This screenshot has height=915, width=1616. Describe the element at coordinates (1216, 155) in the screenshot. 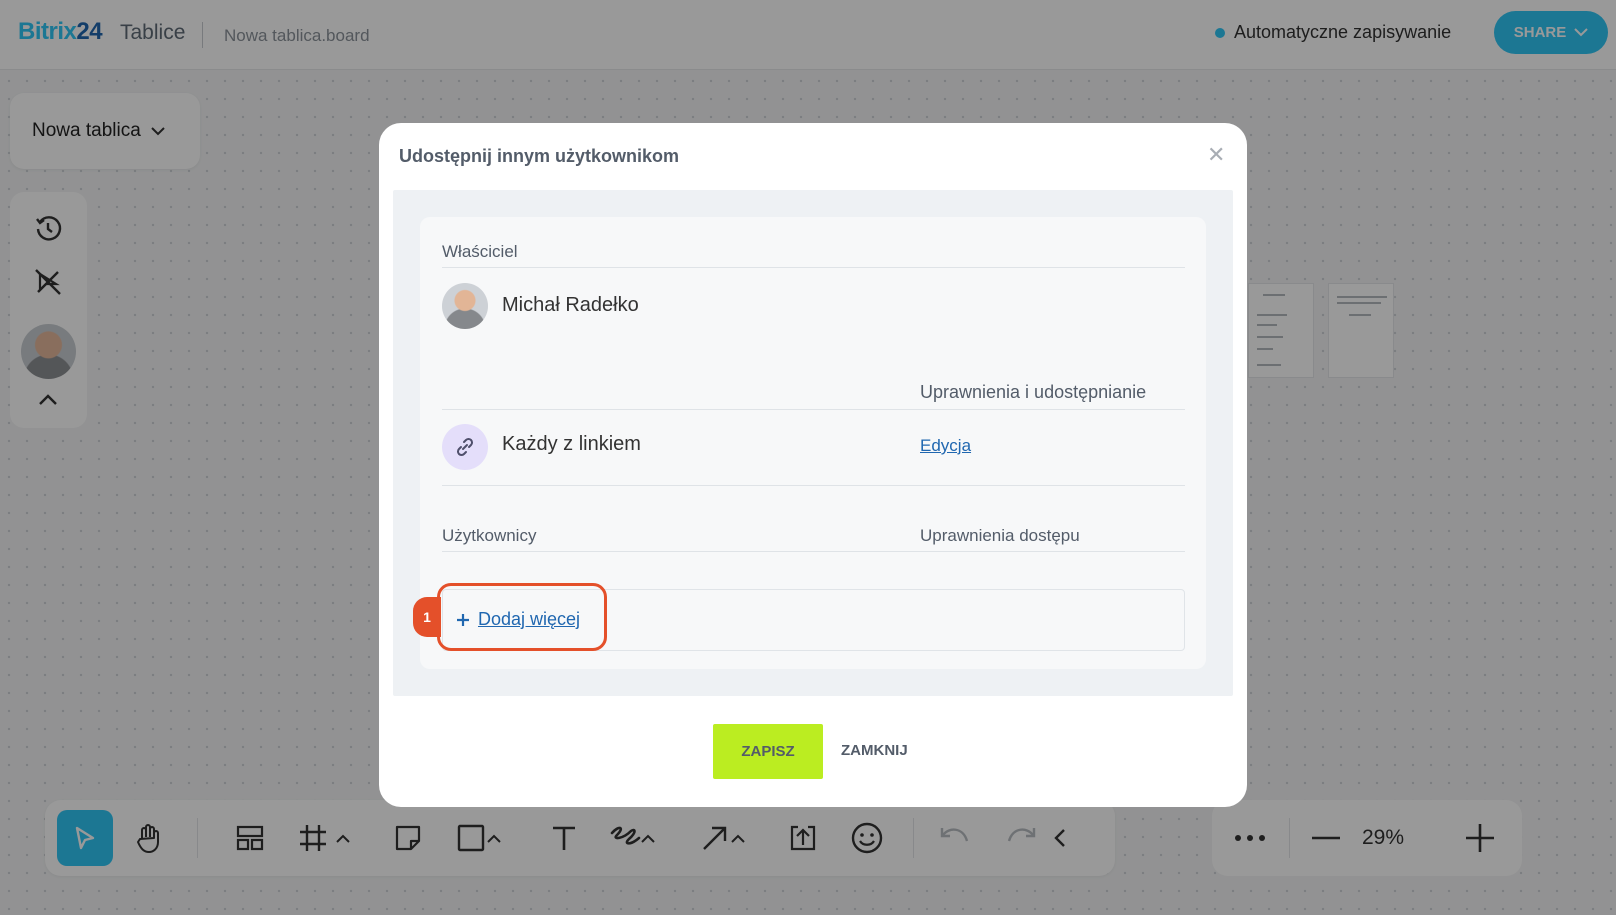

I see `close-icon: ✕` at that location.